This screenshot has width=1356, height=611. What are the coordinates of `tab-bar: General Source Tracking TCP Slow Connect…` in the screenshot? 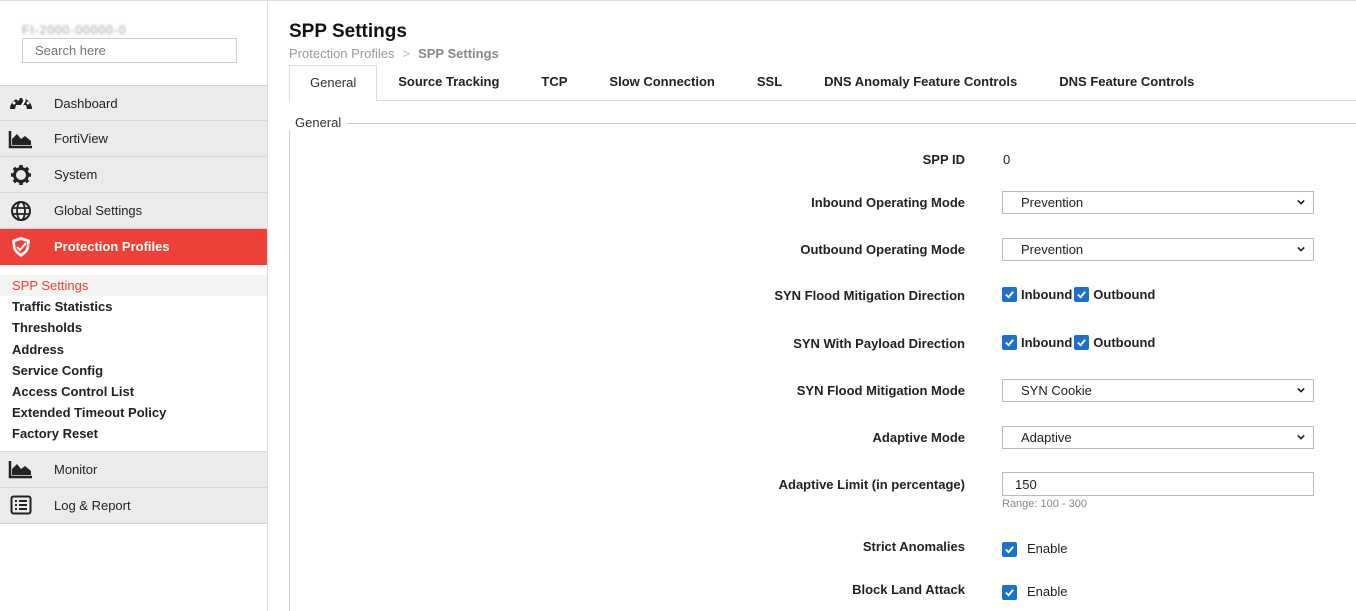 It's located at (822, 83).